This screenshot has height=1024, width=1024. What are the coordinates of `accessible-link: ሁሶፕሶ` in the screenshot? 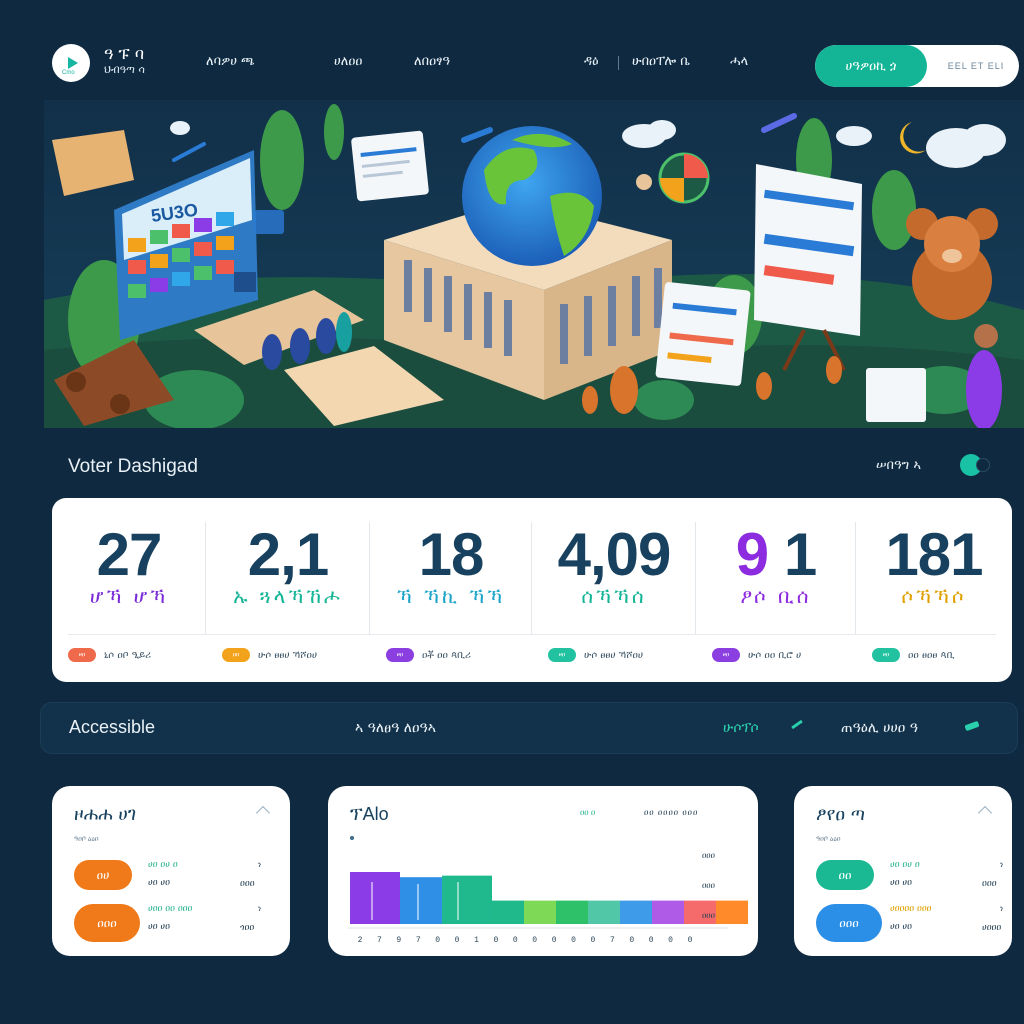 It's located at (741, 728).